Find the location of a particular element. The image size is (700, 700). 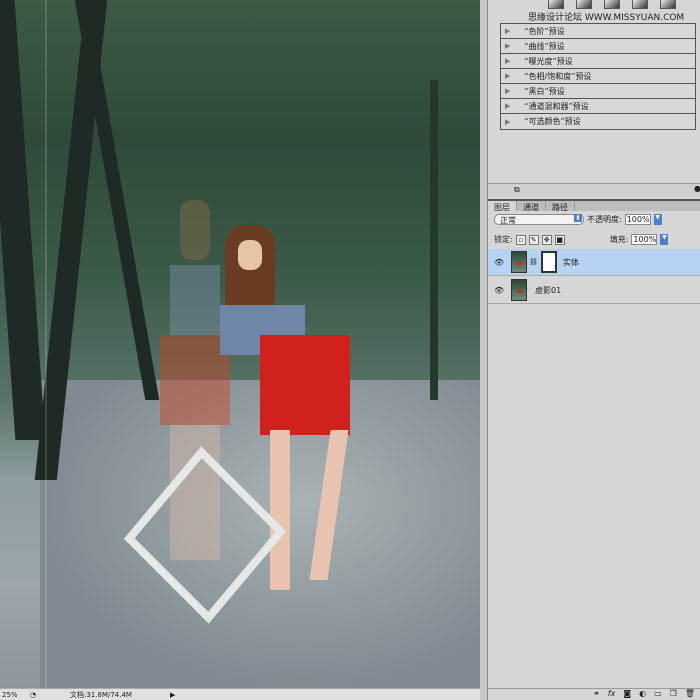

pattern-icon is located at coordinates (612, 4).